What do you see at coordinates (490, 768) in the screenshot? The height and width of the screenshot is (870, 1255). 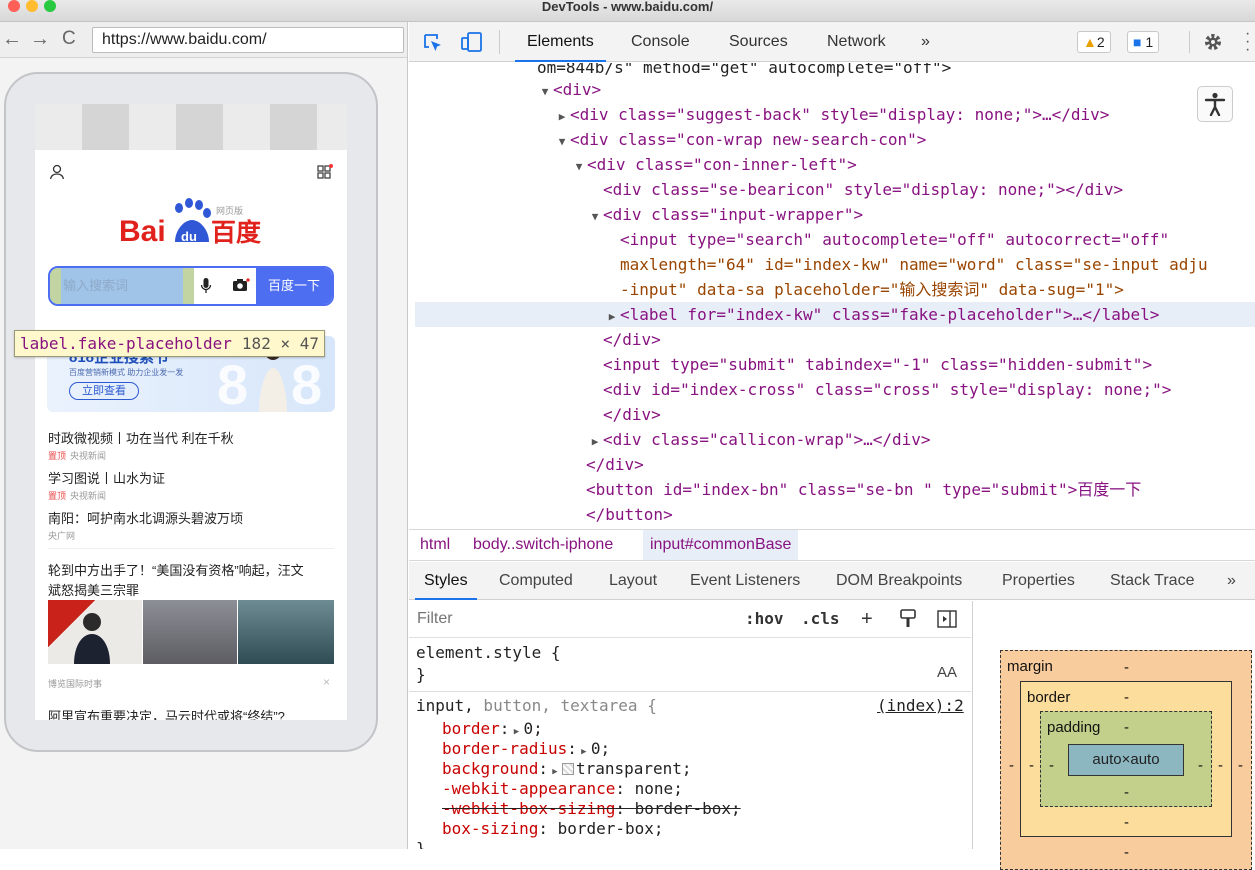 I see `css-property-name: background` at bounding box center [490, 768].